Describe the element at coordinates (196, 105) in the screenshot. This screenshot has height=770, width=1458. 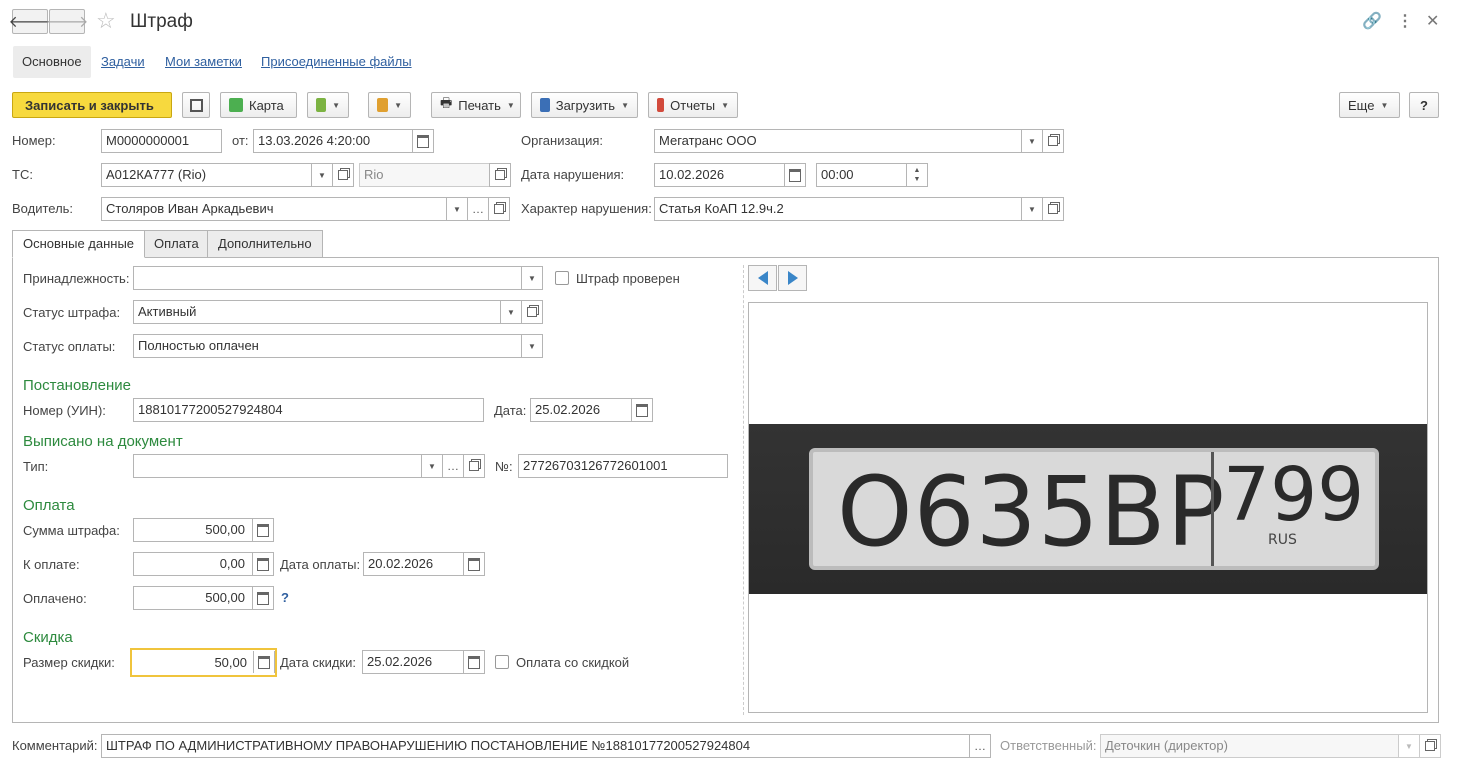
I see `save-button` at that location.